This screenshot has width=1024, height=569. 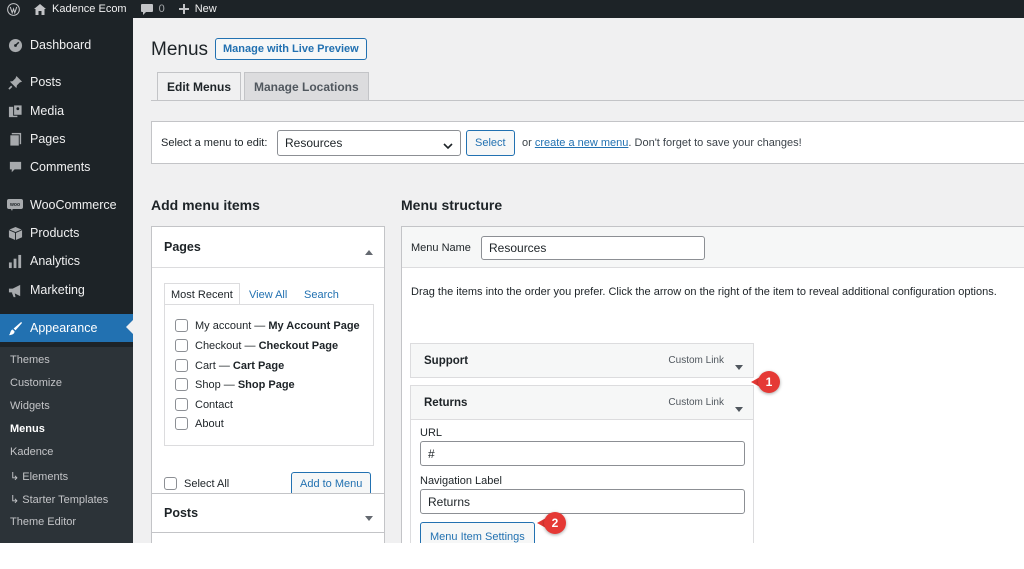 I want to click on posts-section-title: Posts, so click(x=181, y=513).